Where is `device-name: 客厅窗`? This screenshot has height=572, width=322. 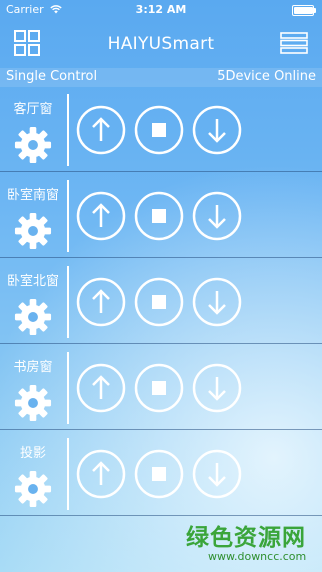 device-name: 客厅窗 is located at coordinates (33, 109).